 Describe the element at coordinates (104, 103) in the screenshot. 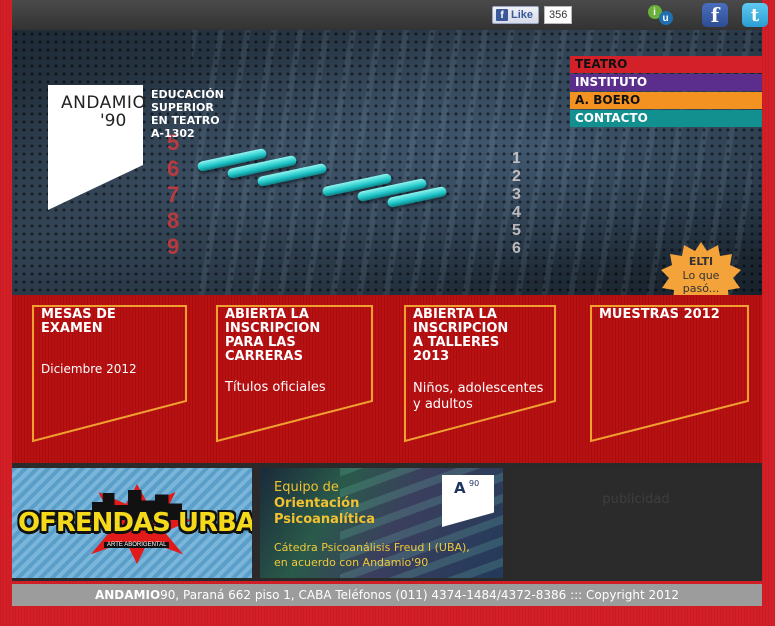

I see `logo-name: ANDAMIO` at that location.